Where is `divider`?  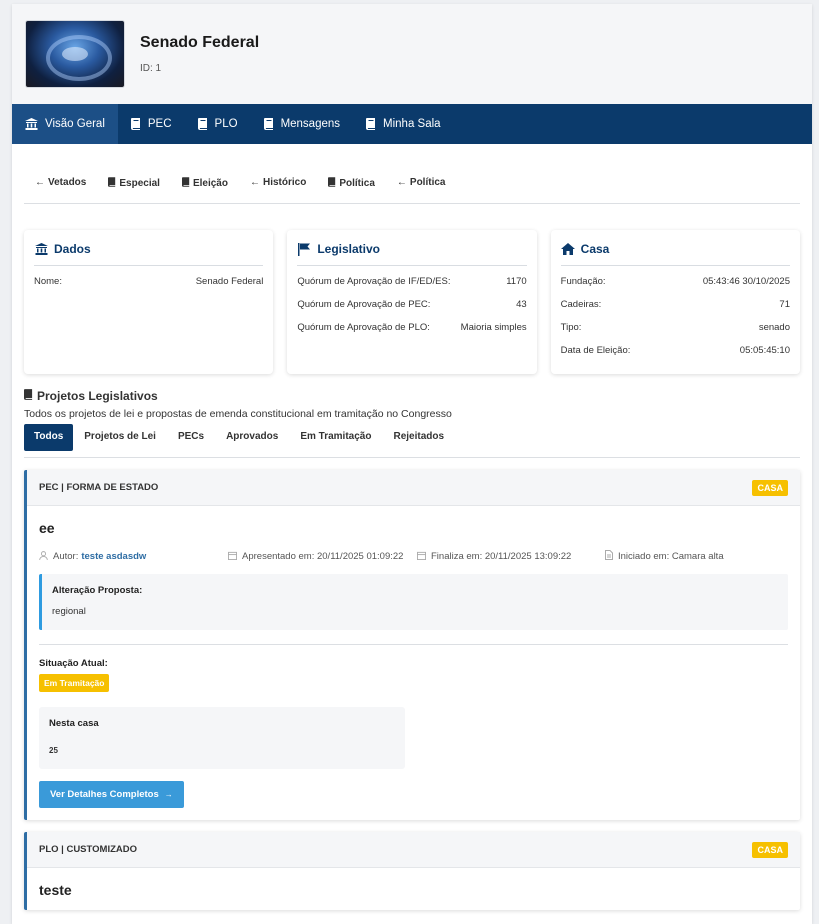
divider is located at coordinates (413, 644).